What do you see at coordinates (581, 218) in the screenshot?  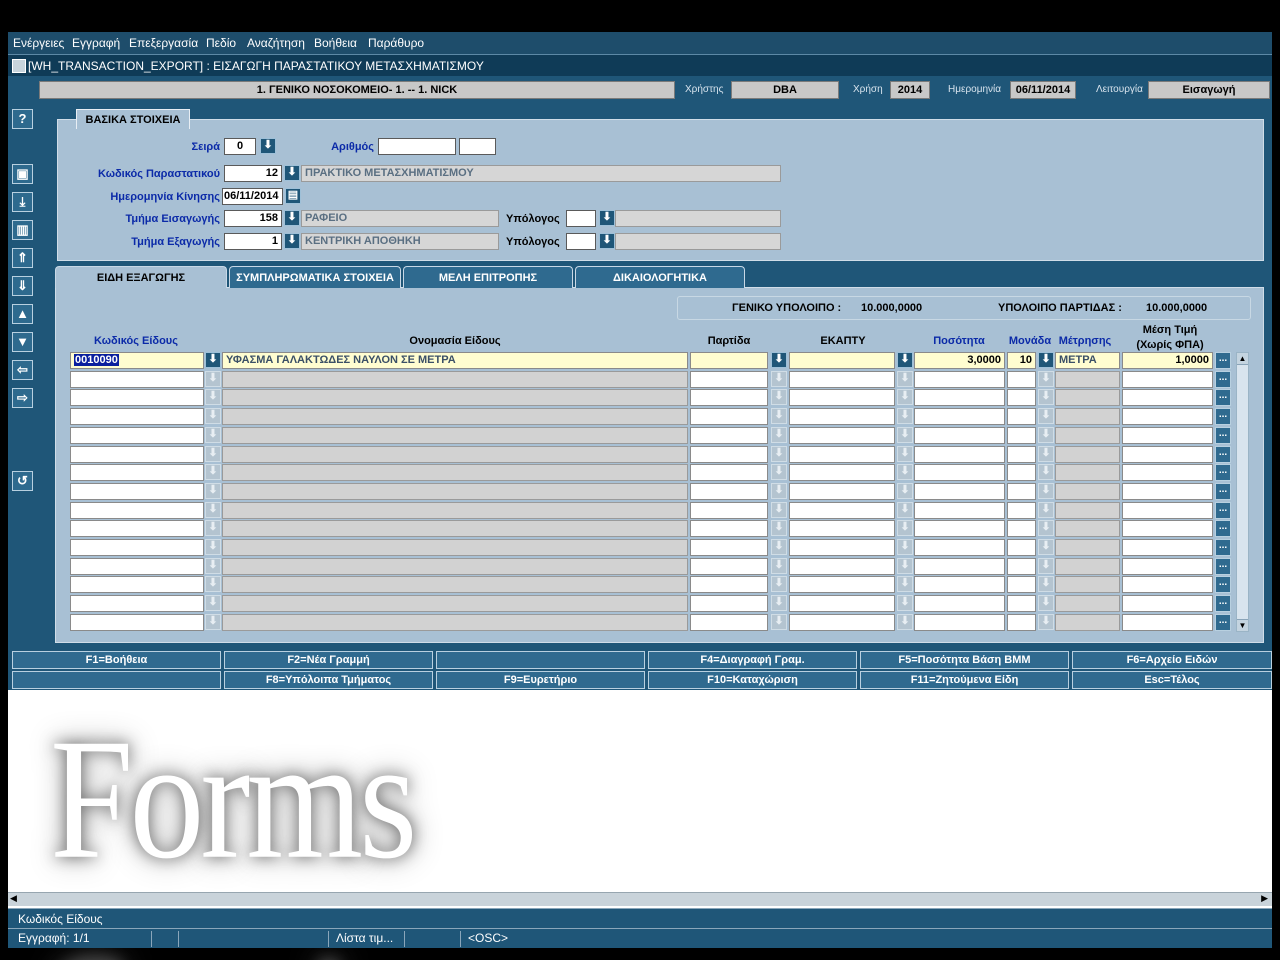 I see `import-responsible-field` at bounding box center [581, 218].